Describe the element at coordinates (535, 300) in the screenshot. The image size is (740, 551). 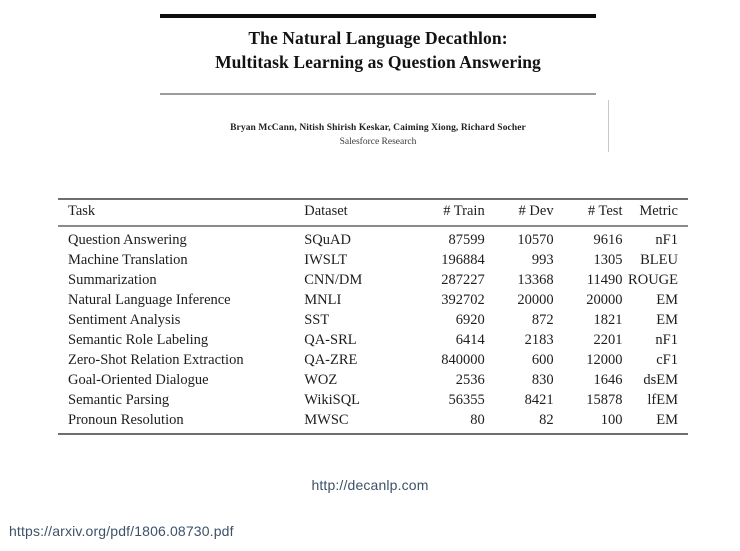
I see `cell-dev: 20000` at that location.